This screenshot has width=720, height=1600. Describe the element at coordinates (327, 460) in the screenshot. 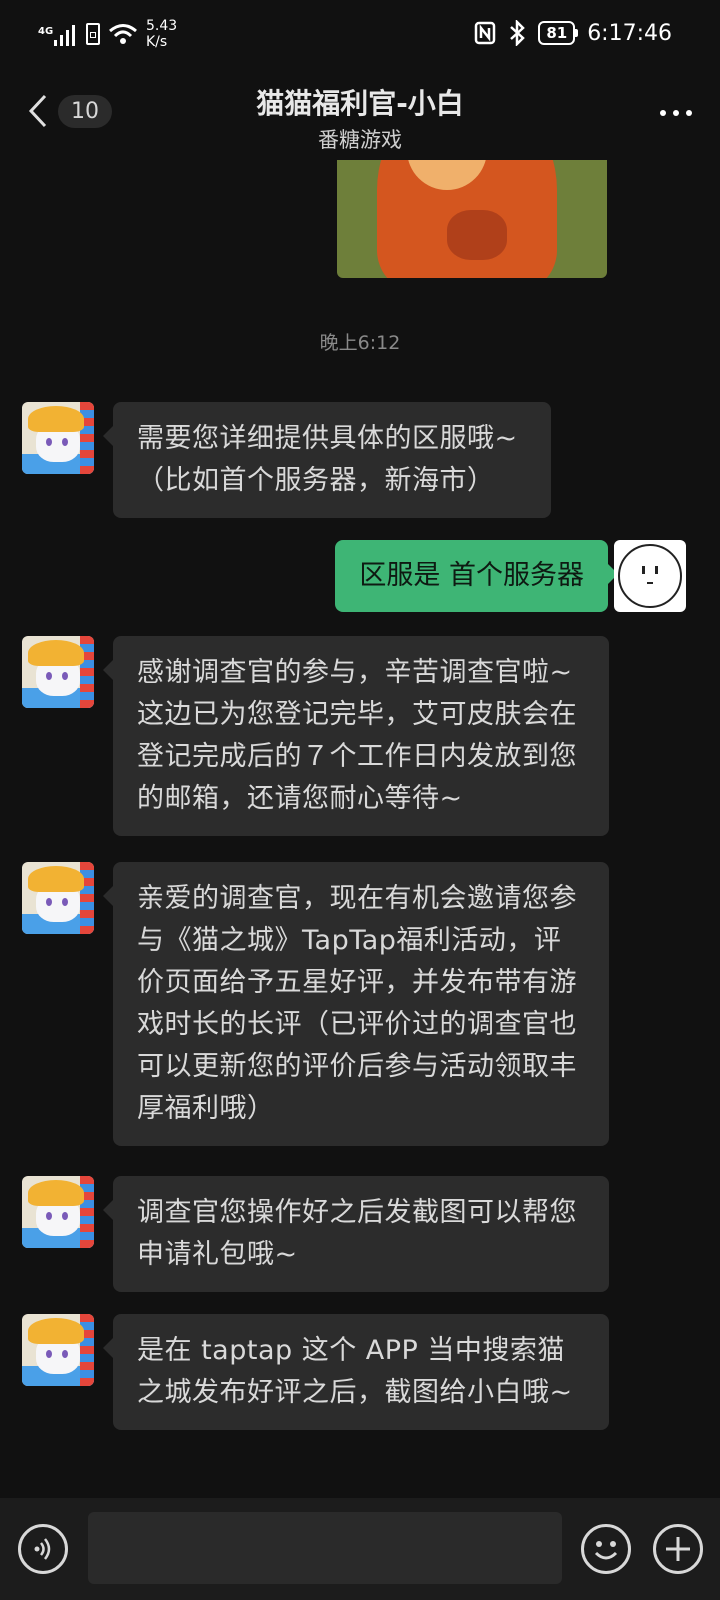

I see `message-bubble: 需要您详细提供具体的区服哦~（比如首个服务器，新海市）` at that location.